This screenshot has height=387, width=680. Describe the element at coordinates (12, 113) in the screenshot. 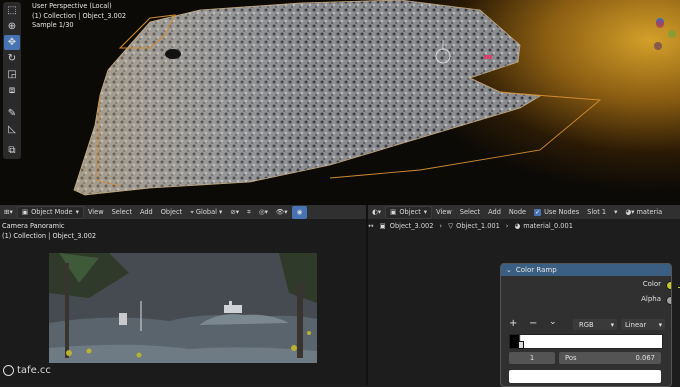

I see `annotate-icon: ✎` at that location.